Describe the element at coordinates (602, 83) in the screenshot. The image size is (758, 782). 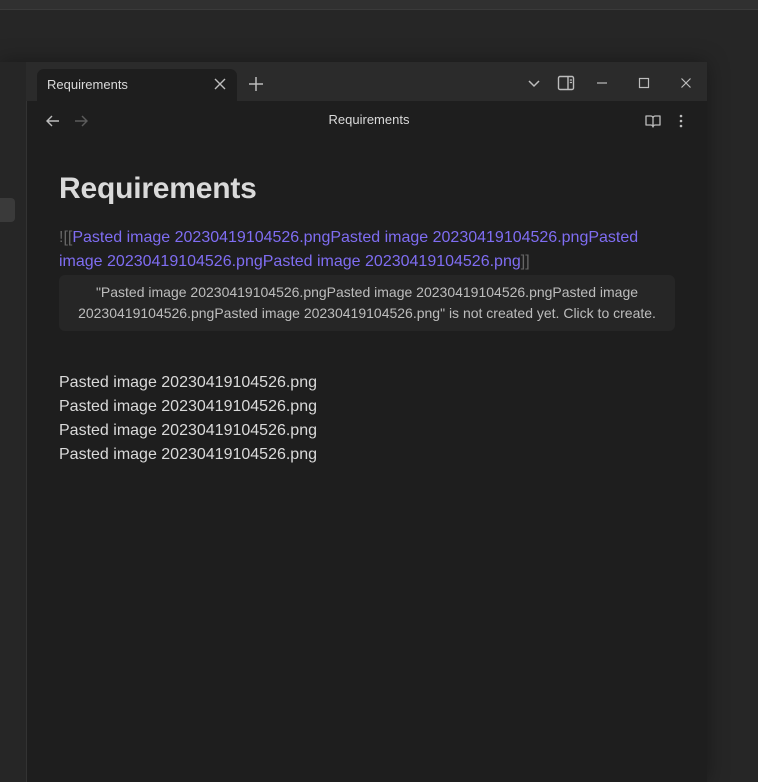
I see `minimize-icon` at that location.